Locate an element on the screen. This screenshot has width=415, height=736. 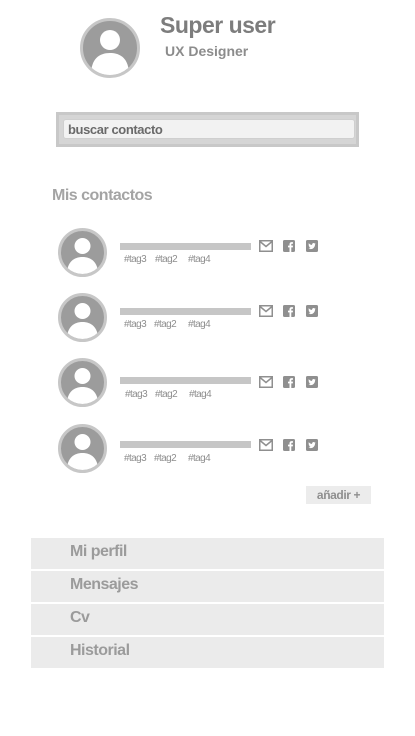
menu-item-label: Historial is located at coordinates (100, 650).